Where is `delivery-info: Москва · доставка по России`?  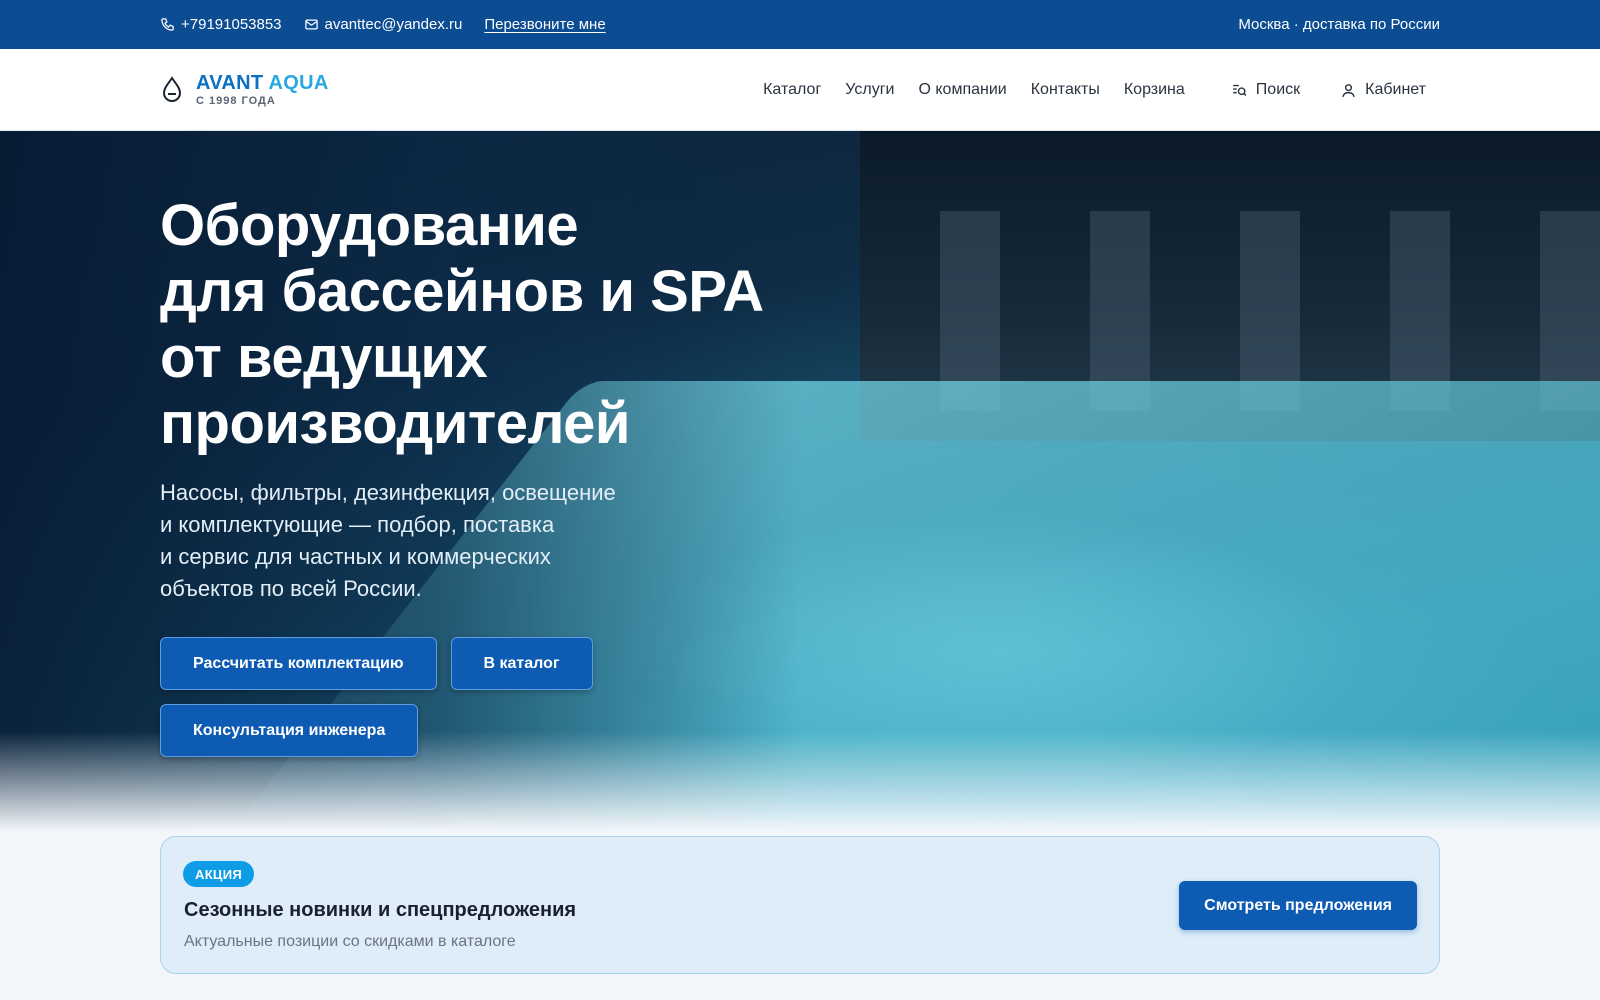 delivery-info: Москва · доставка по России is located at coordinates (1339, 24).